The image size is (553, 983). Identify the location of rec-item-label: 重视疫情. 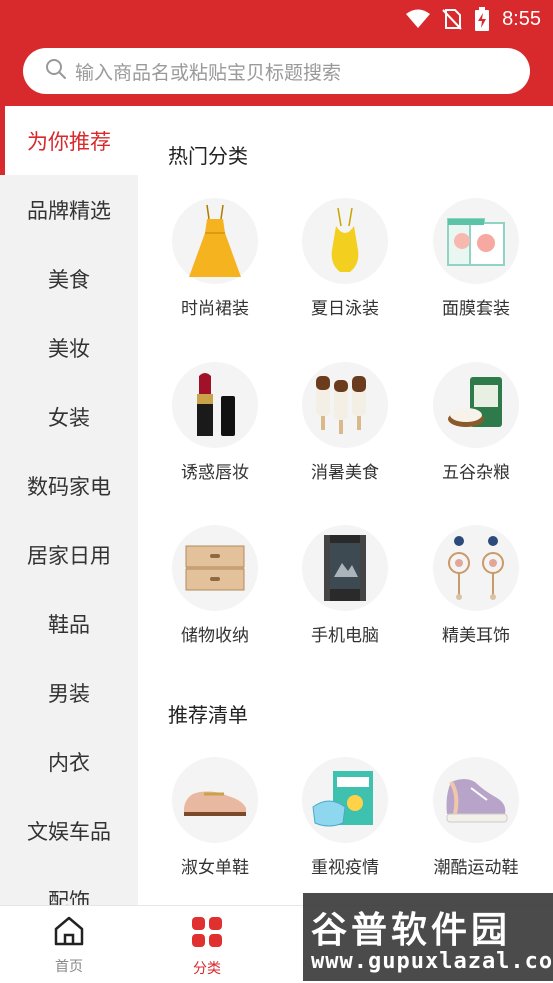
(345, 868).